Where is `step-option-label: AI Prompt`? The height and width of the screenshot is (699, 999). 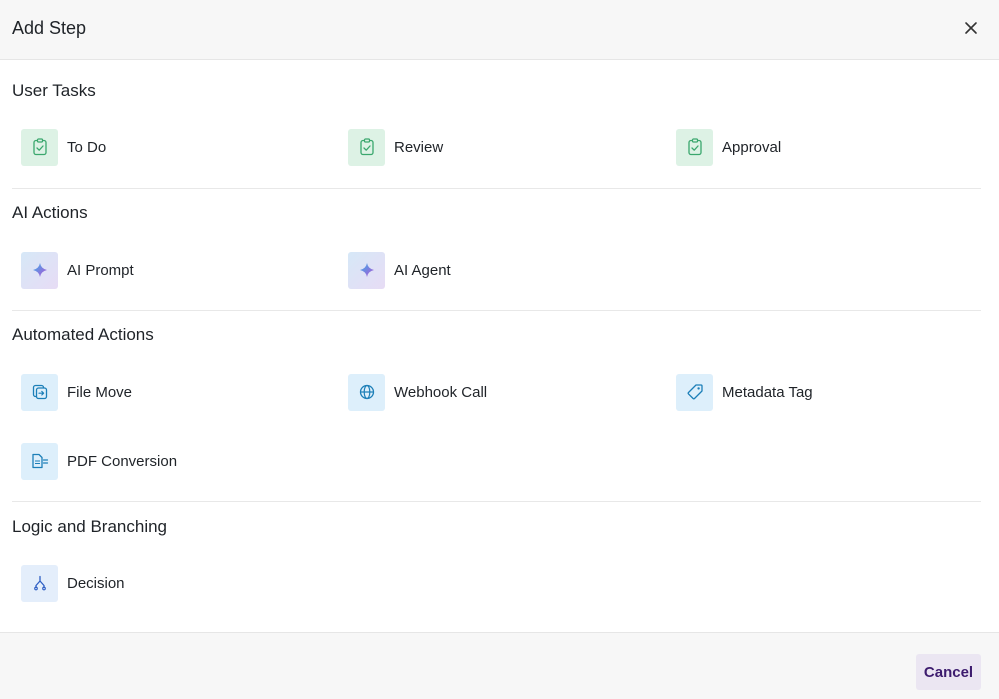 step-option-label: AI Prompt is located at coordinates (100, 270).